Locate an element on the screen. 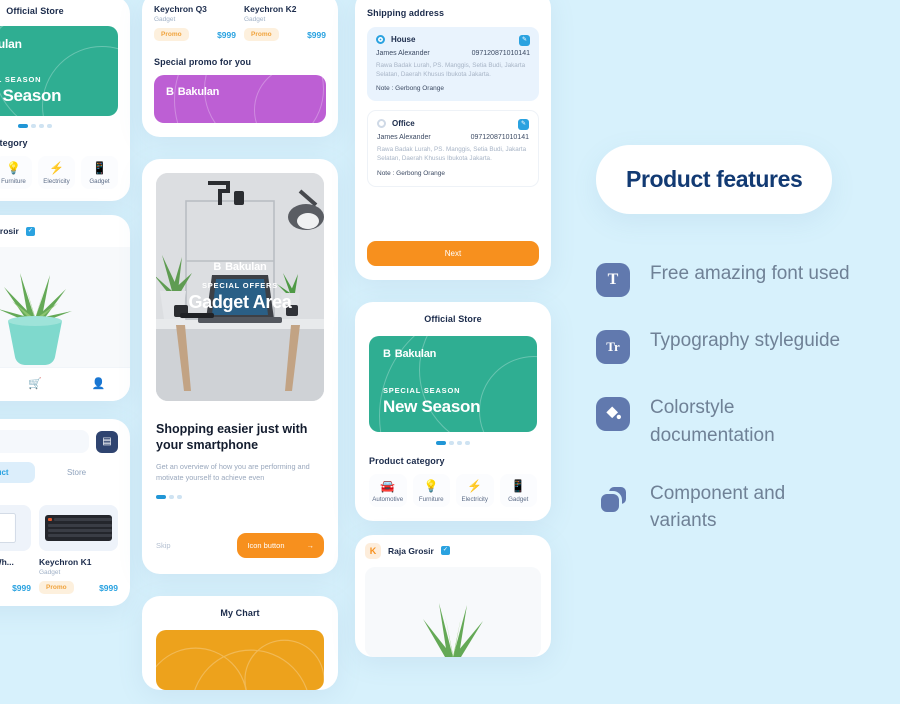  filter-icon: ▤ is located at coordinates (107, 441).